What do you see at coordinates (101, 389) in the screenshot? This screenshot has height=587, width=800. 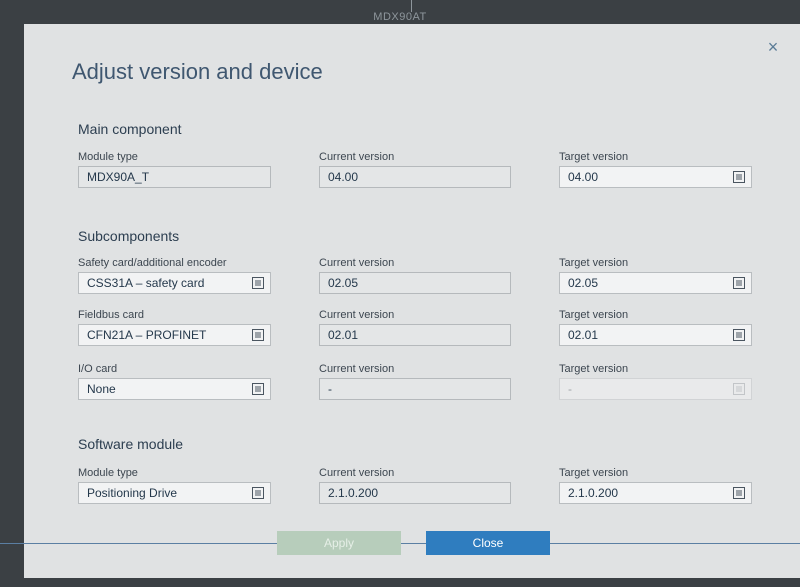 I see `io-card-value: None` at bounding box center [101, 389].